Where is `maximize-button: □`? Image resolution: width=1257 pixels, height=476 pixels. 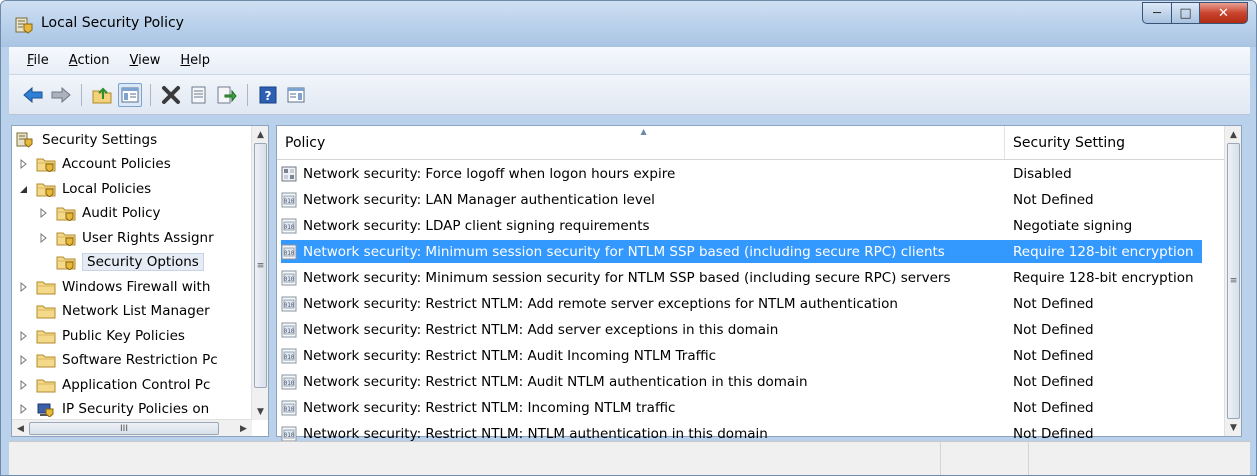
maximize-button: □ is located at coordinates (1186, 13).